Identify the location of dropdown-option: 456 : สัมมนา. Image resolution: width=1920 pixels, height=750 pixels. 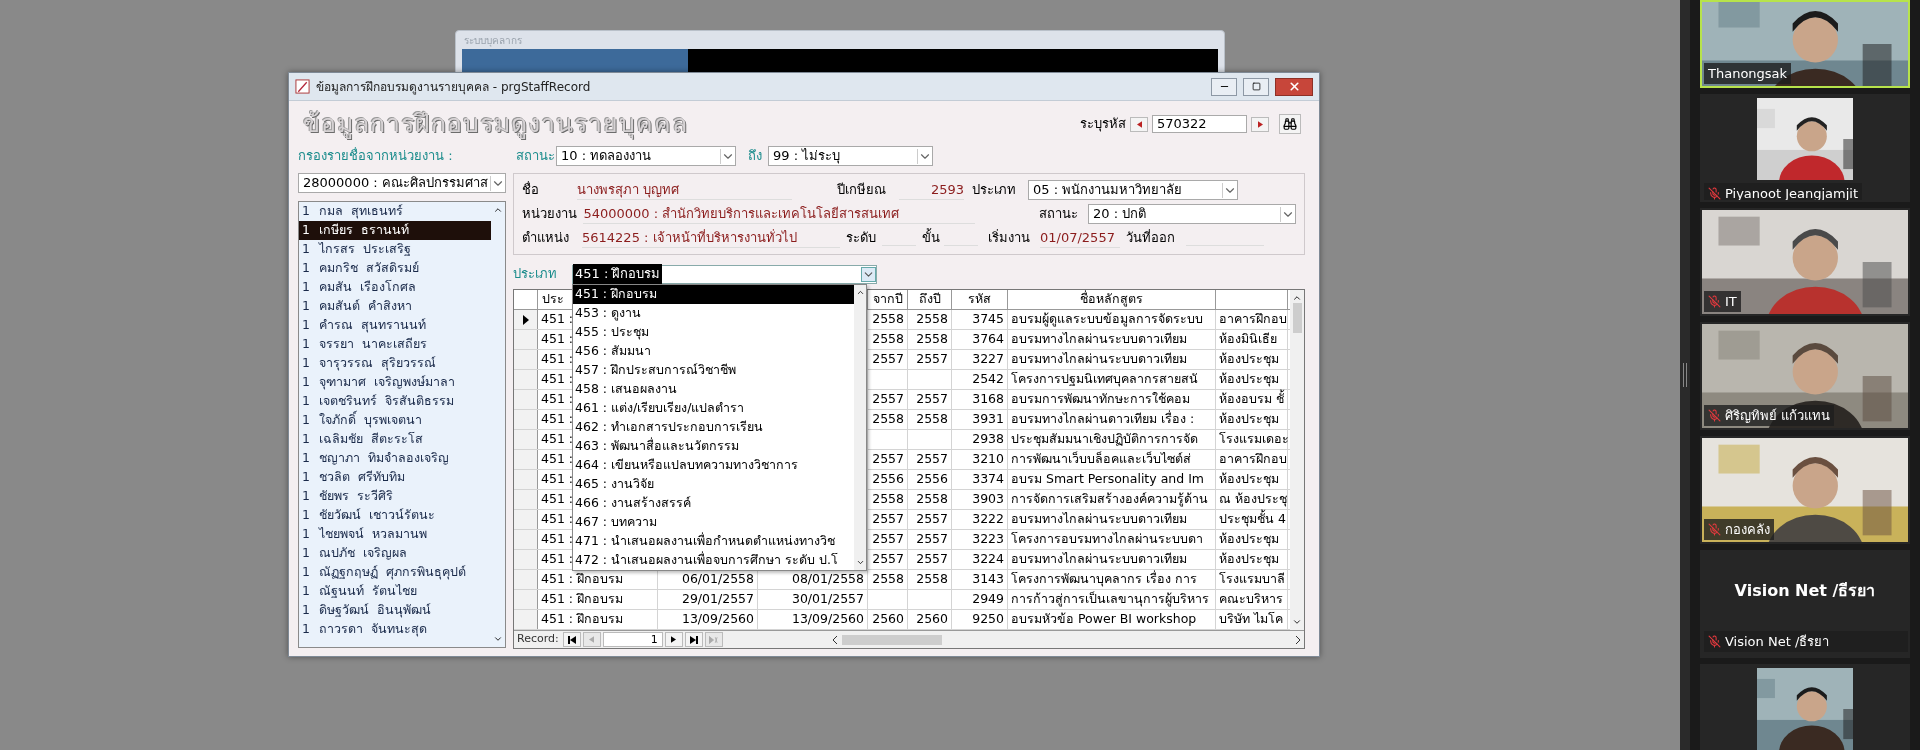
(713, 351).